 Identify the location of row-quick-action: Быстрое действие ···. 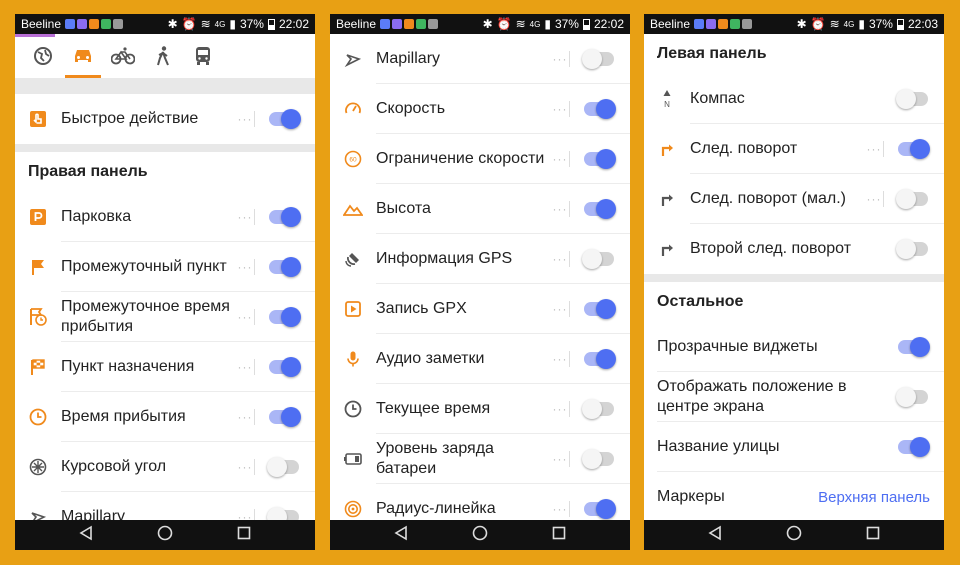
(165, 119).